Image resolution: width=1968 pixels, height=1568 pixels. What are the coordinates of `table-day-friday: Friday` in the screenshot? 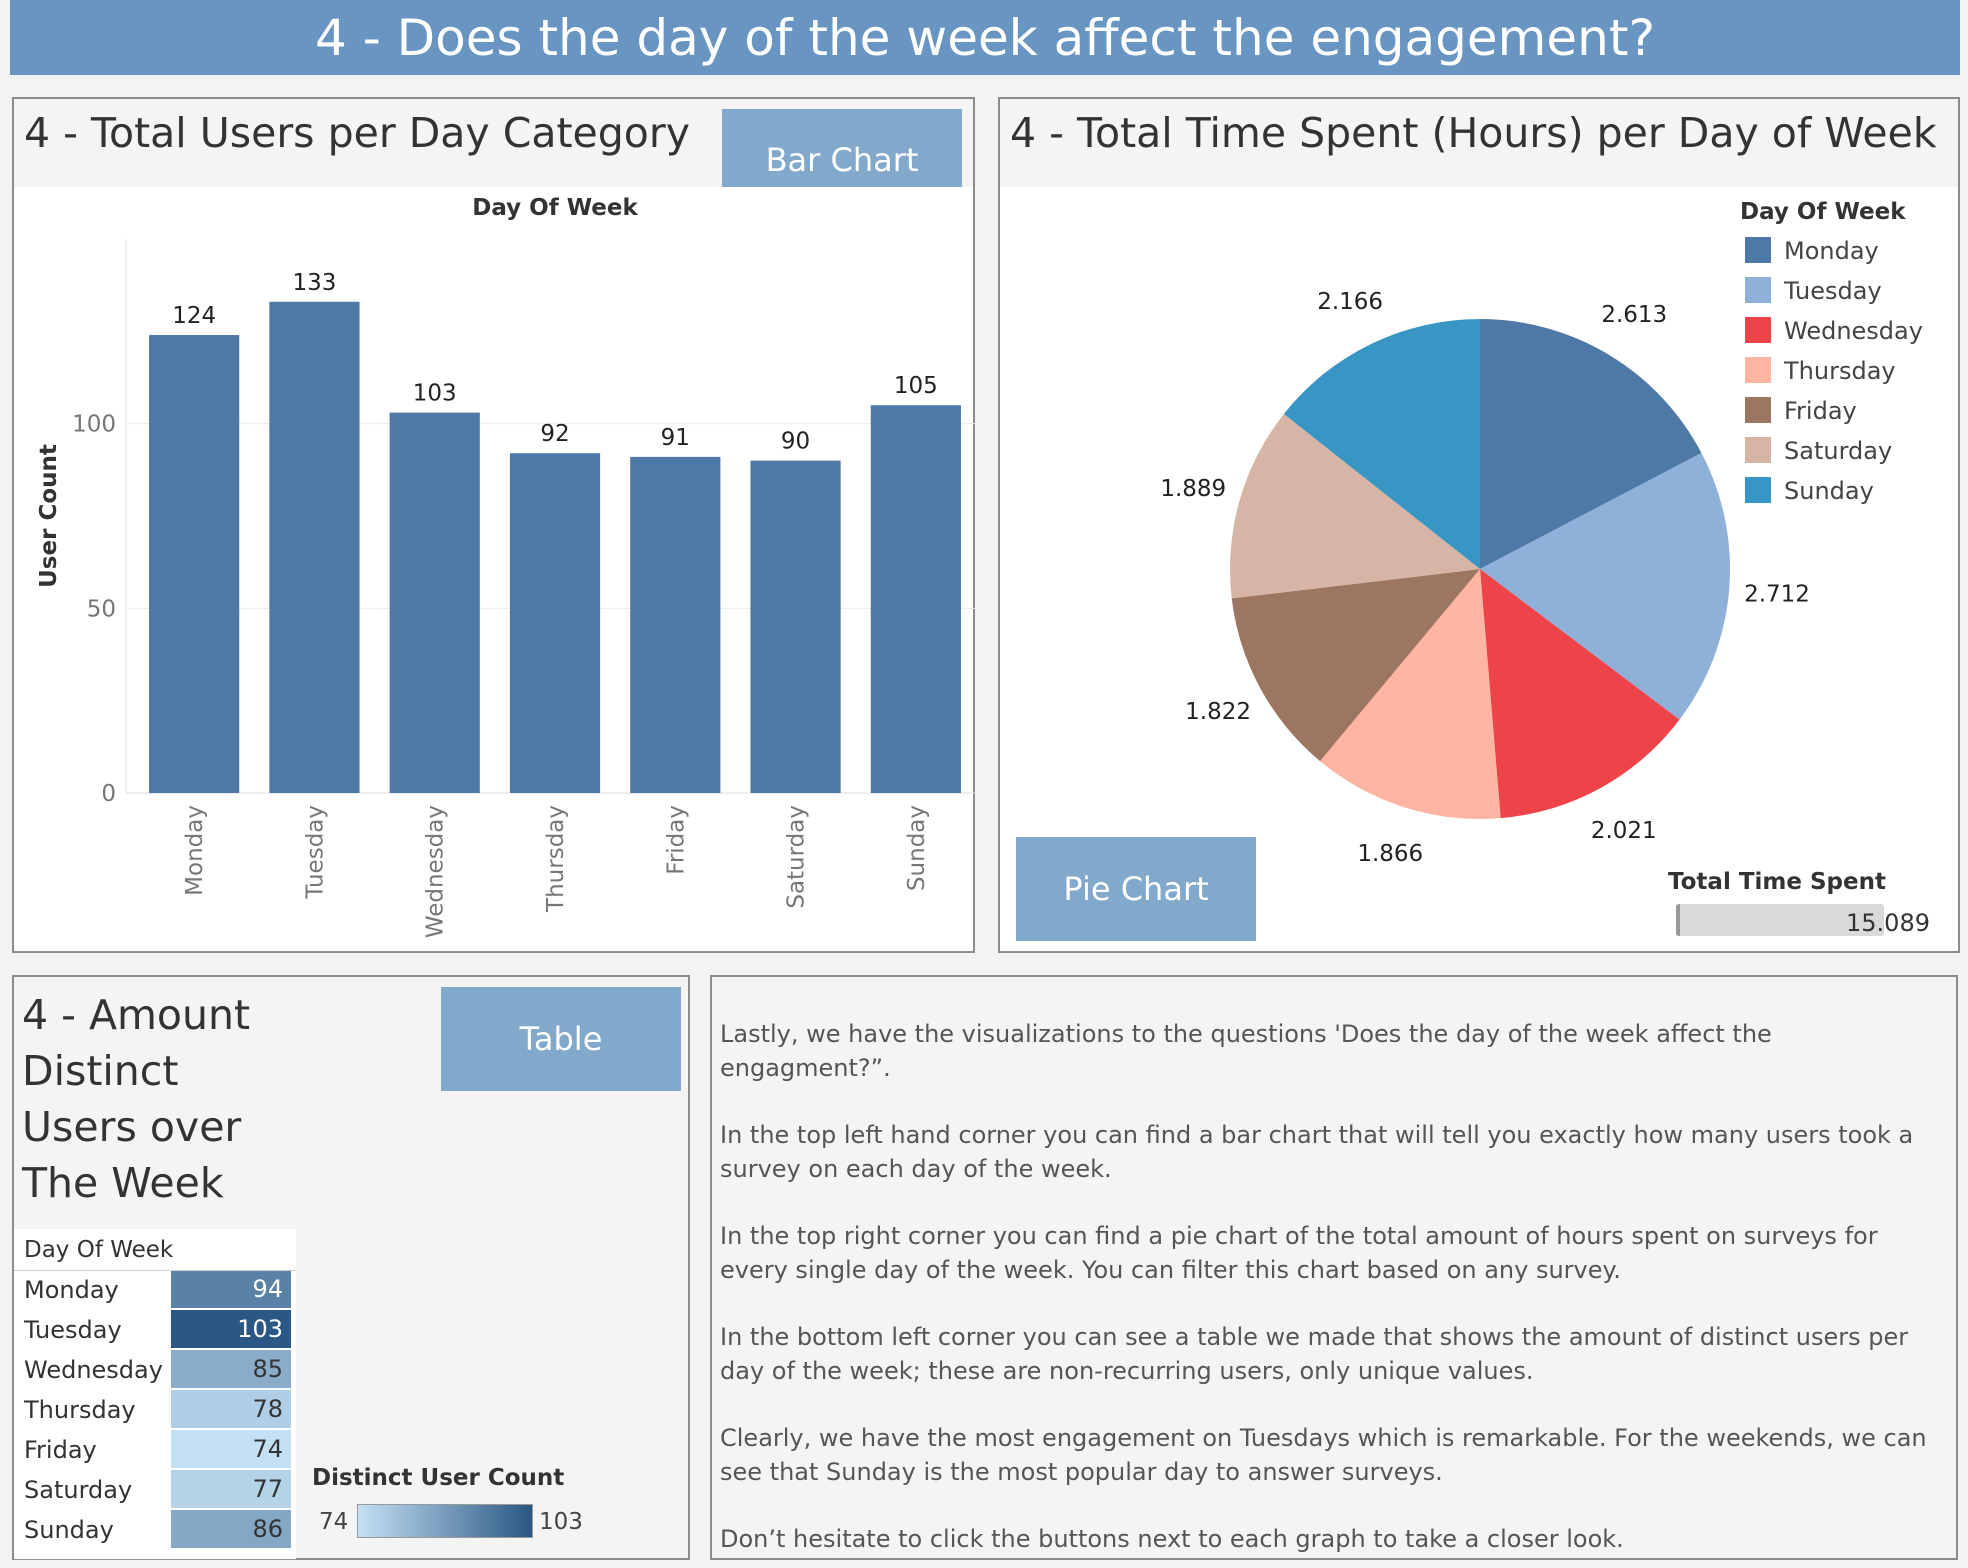 It's located at (60, 1450).